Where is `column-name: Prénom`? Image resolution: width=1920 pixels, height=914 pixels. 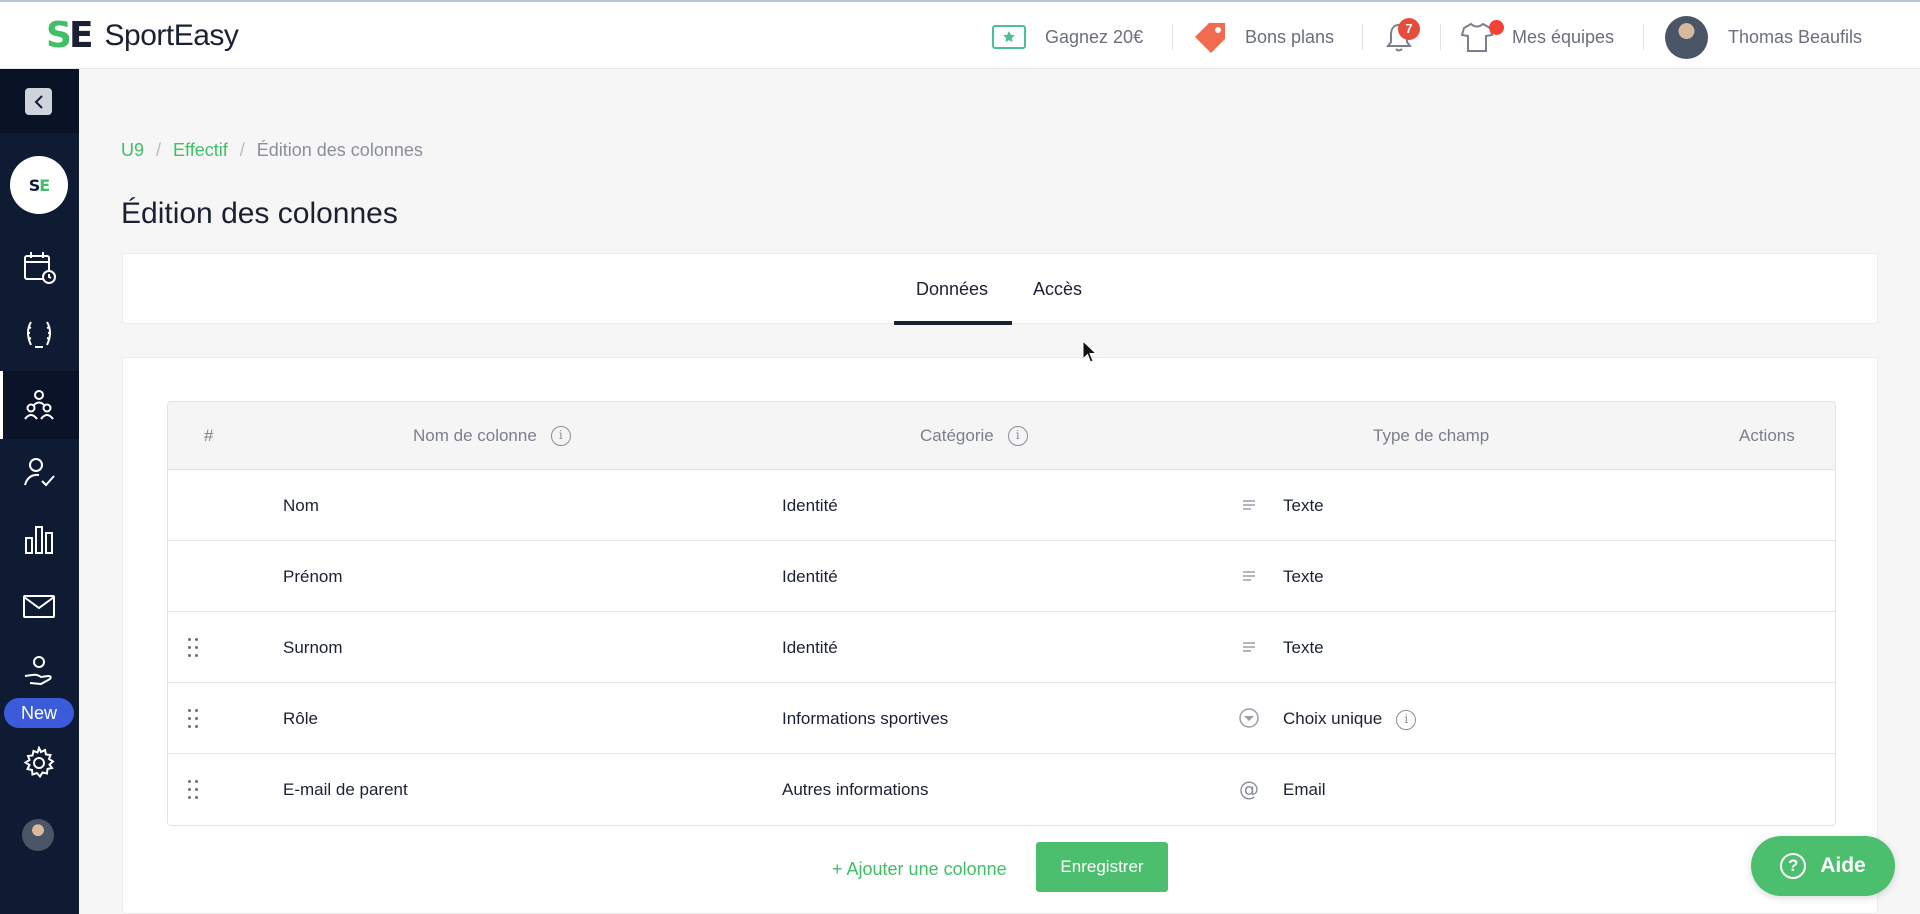
column-name: Prénom is located at coordinates (313, 576).